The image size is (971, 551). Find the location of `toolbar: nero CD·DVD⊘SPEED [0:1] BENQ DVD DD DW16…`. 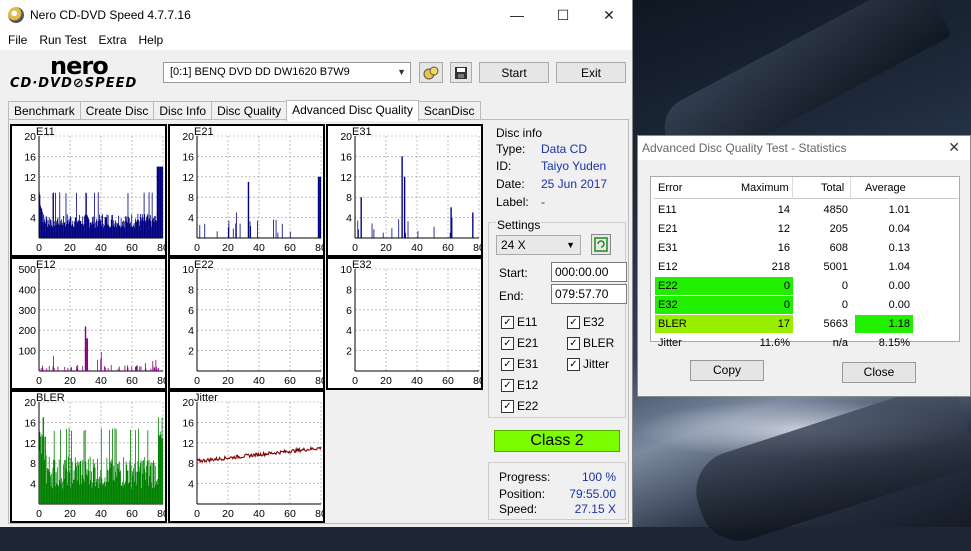

toolbar: nero CD·DVD⊘SPEED [0:1] BENQ DVD DD DW16… is located at coordinates (316, 74).